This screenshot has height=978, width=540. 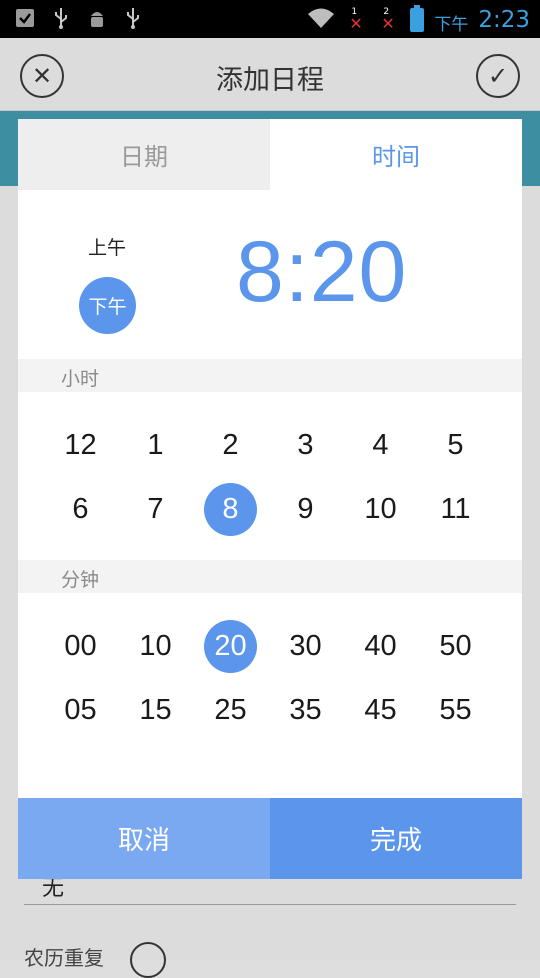 I want to click on check-icon: ✓, so click(x=498, y=76).